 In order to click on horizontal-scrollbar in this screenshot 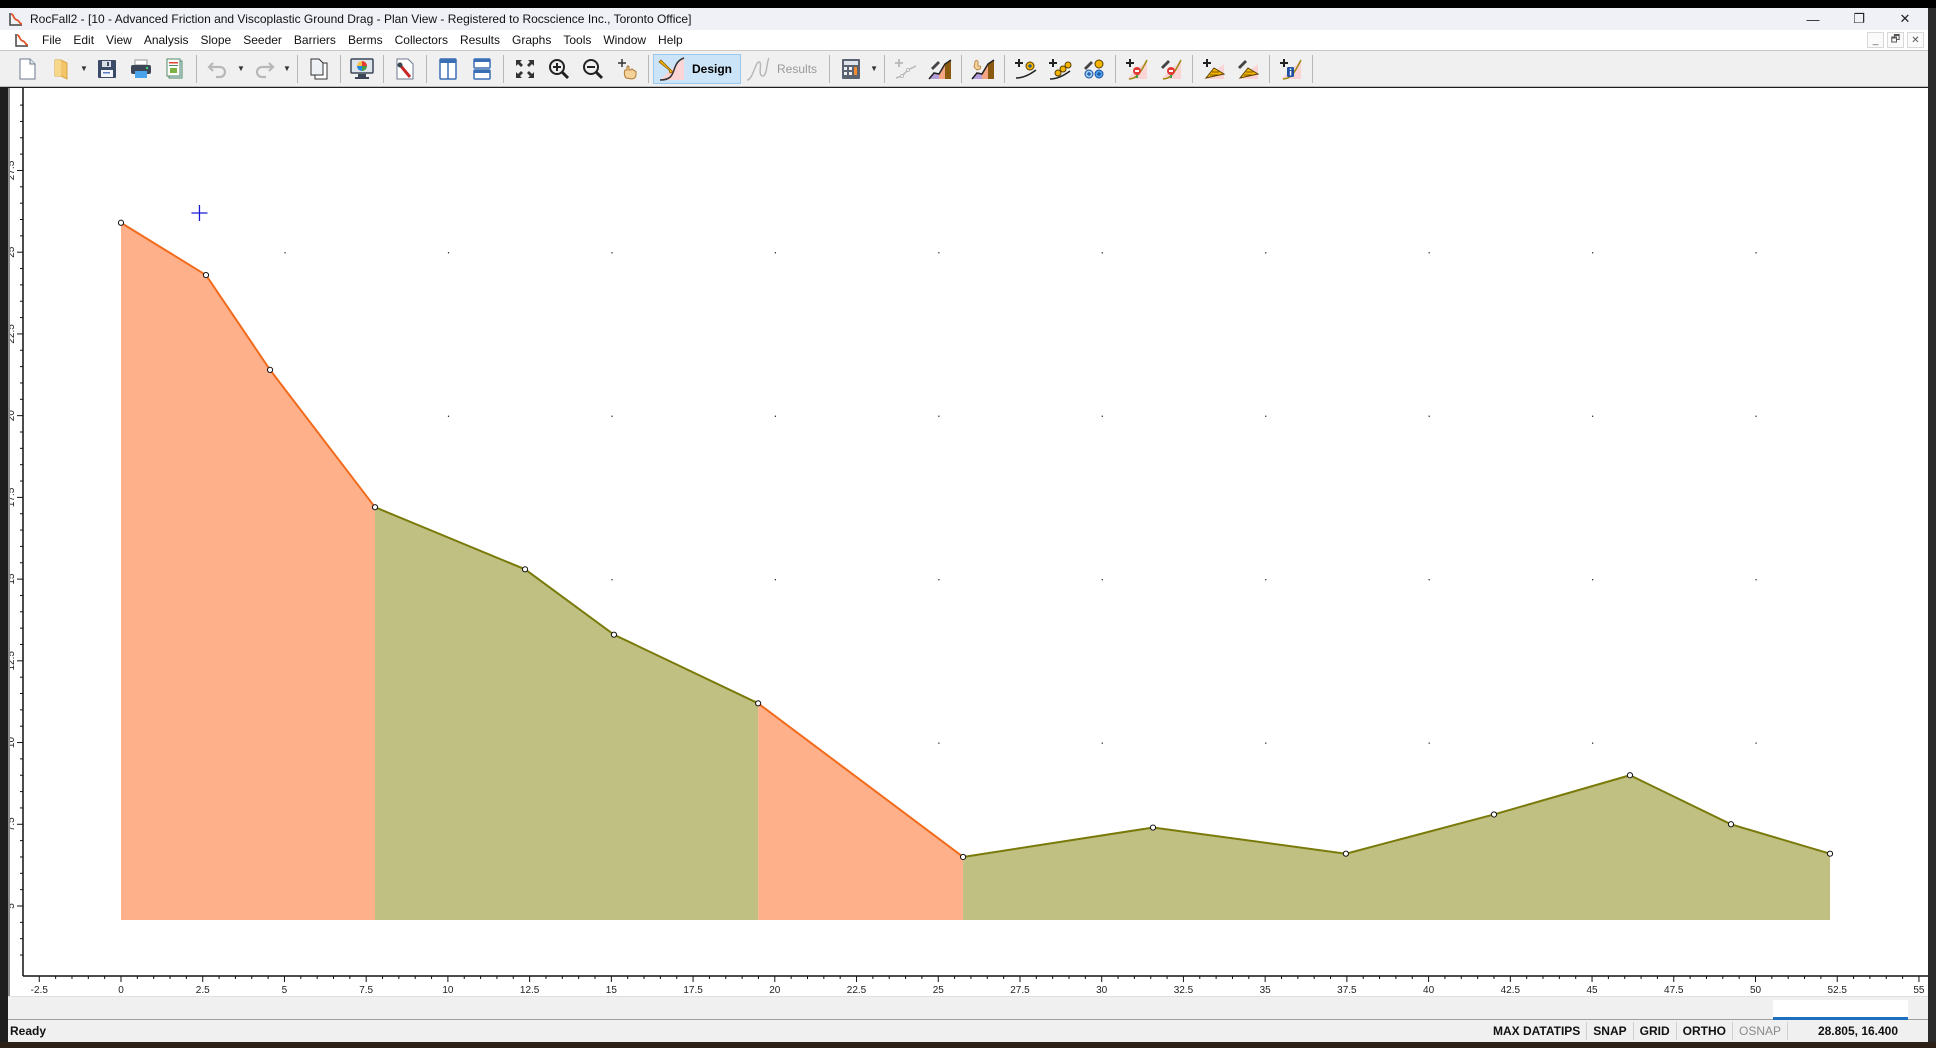, I will do `click(968, 1008)`.